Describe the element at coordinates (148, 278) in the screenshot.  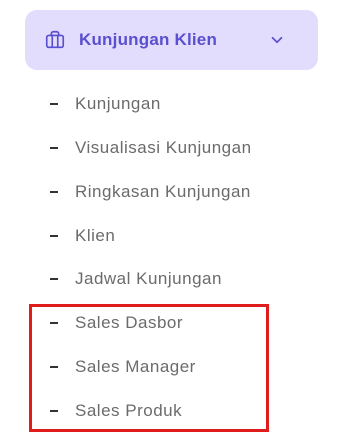
I see `submenu-item-label: Jadwal Kunjungan` at that location.